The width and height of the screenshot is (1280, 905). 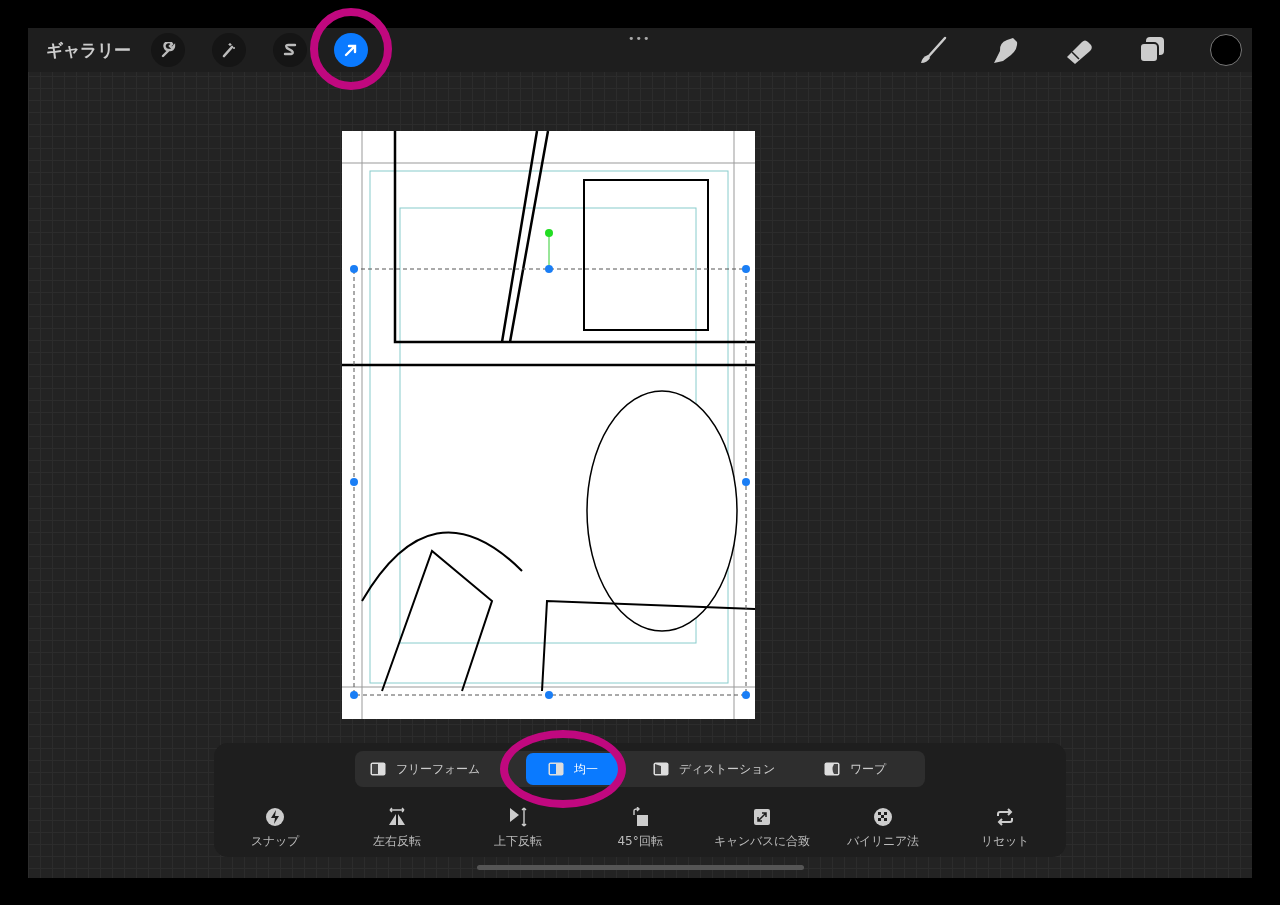 What do you see at coordinates (274, 817) in the screenshot?
I see `lightning-icon` at bounding box center [274, 817].